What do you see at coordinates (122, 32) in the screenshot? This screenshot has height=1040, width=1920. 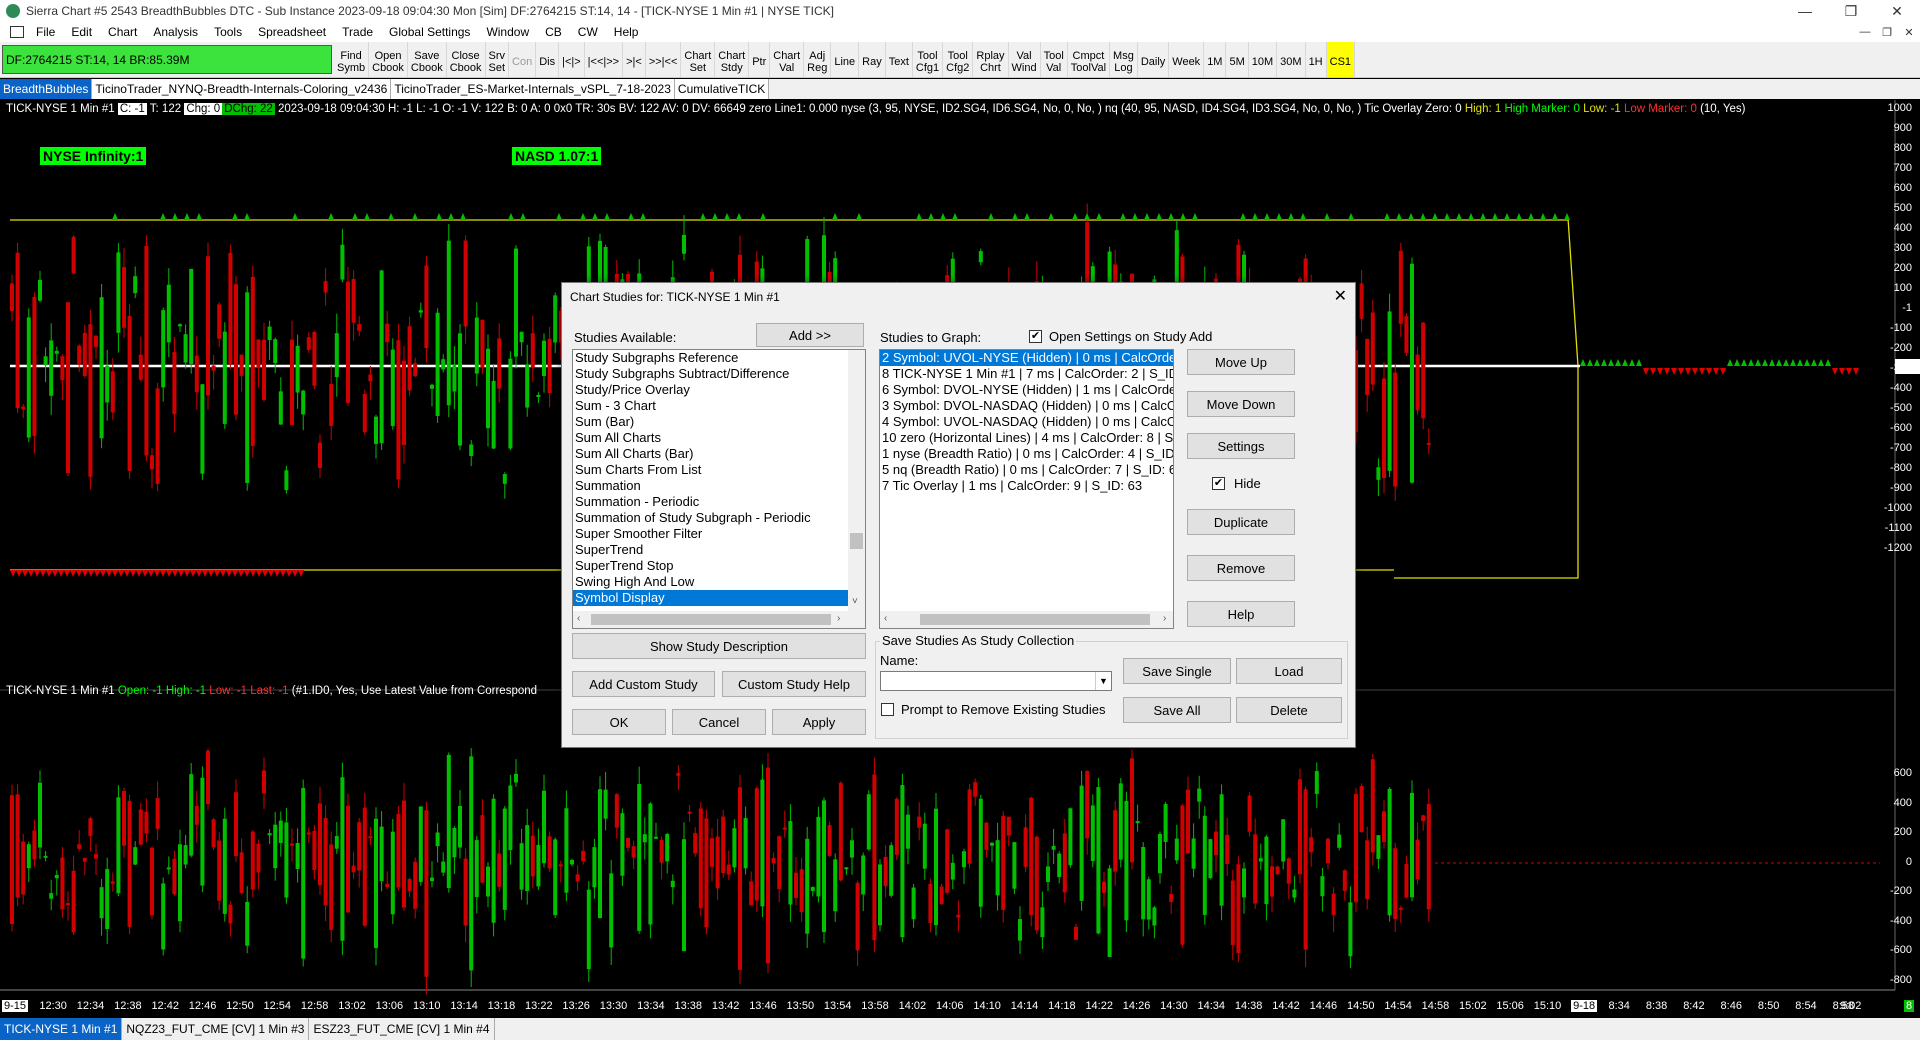 I see `menu-chart: Chart` at bounding box center [122, 32].